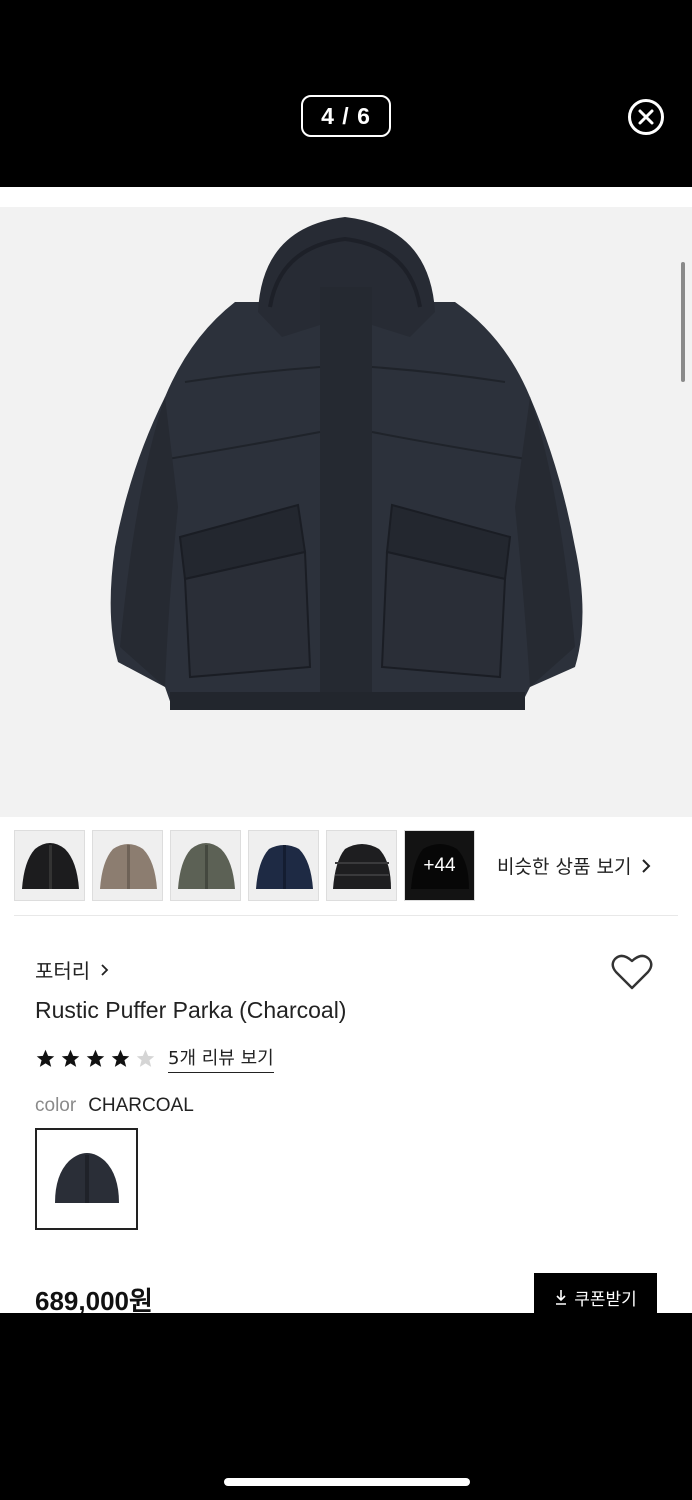 The width and height of the screenshot is (692, 1500). I want to click on color-row: color CHARCOAL, so click(114, 1106).